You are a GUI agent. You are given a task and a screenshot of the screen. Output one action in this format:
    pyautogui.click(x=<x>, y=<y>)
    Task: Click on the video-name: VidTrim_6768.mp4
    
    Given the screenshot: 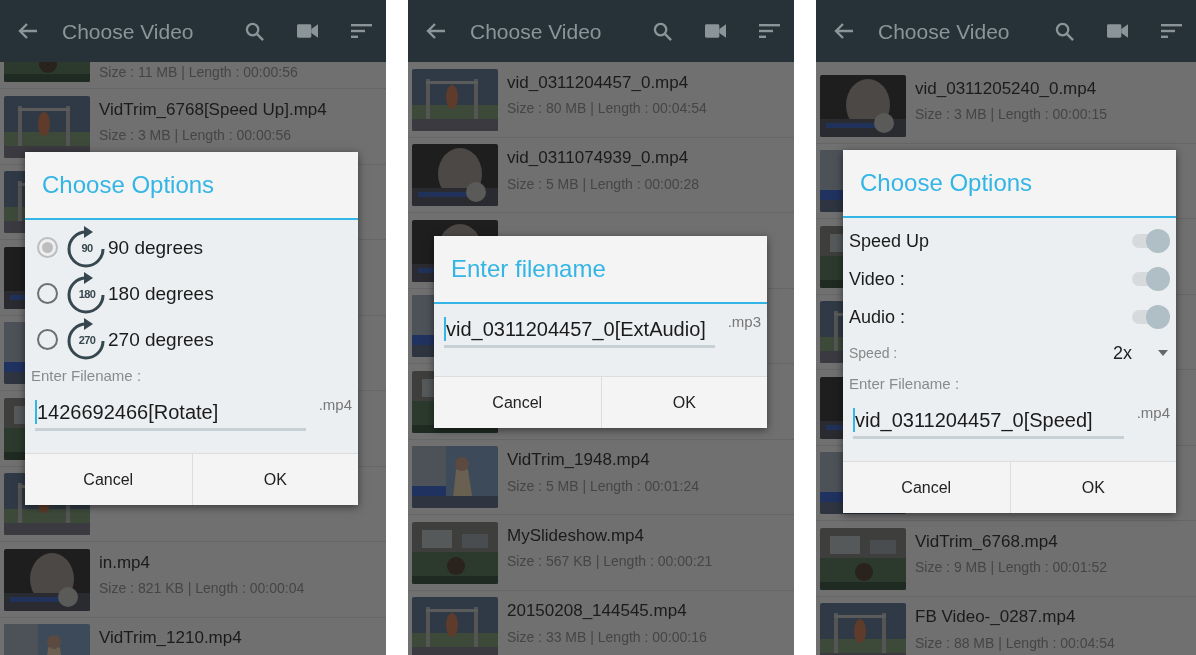 What is the action you would take?
    pyautogui.click(x=986, y=541)
    